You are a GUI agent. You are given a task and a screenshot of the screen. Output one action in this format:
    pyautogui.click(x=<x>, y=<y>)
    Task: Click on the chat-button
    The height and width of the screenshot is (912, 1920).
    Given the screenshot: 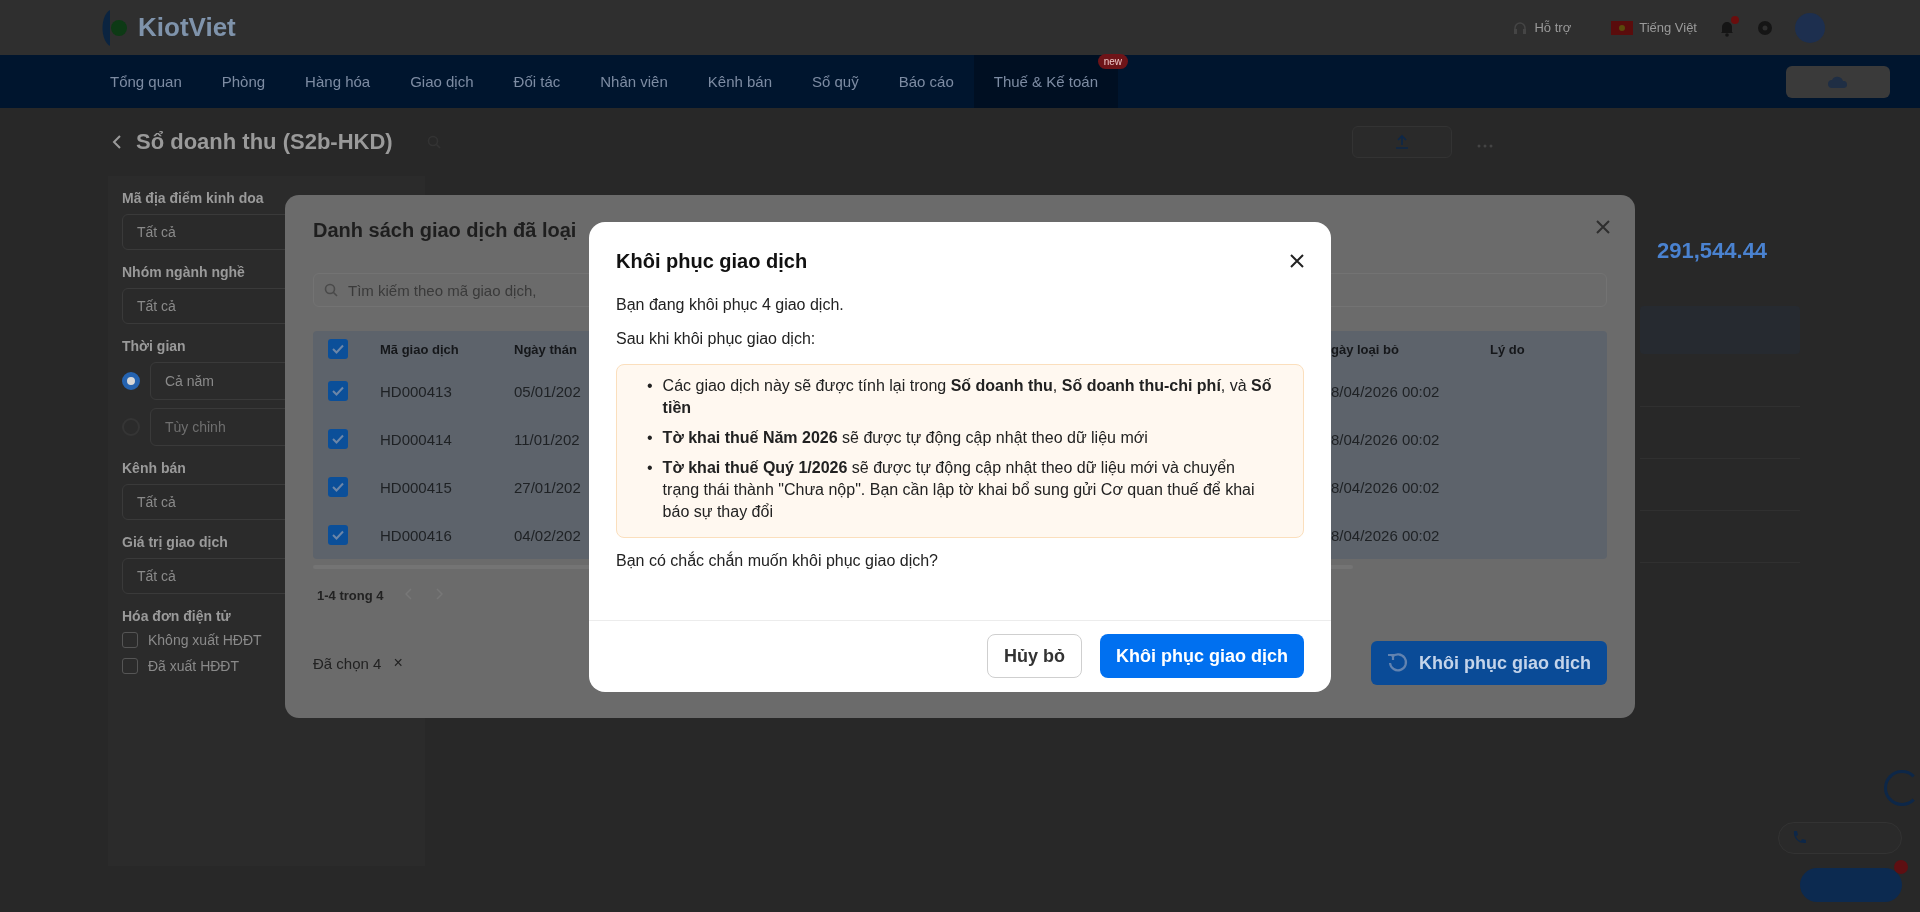 What is the action you would take?
    pyautogui.click(x=1851, y=885)
    